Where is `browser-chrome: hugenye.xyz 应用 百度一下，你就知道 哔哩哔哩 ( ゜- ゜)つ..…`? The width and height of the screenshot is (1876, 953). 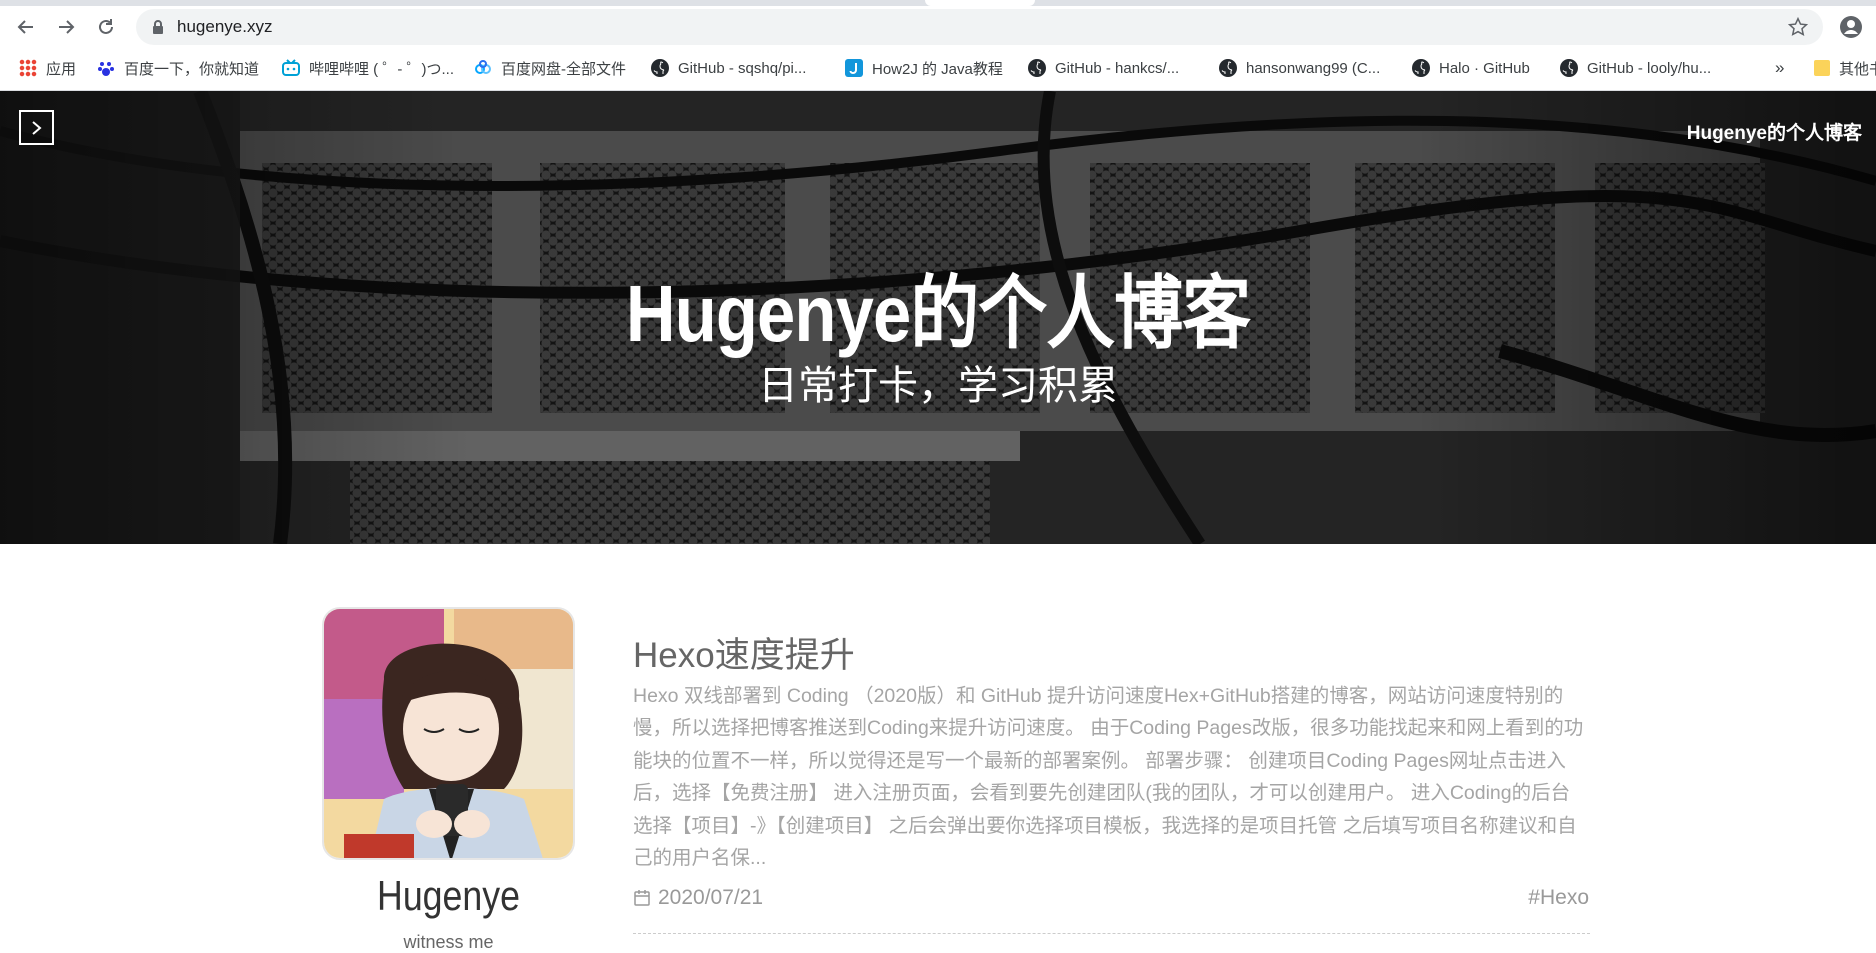 browser-chrome: hugenye.xyz 应用 百度一下，你就知道 哔哩哔哩 ( ゜- ゜)つ..… is located at coordinates (938, 45).